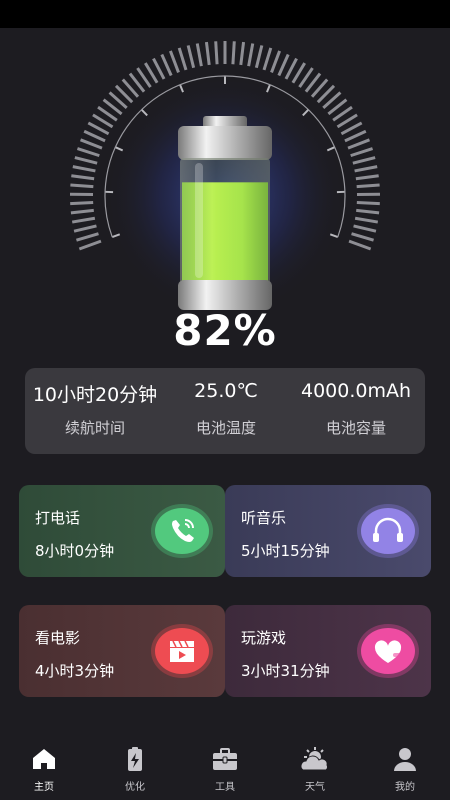  Describe the element at coordinates (405, 759) in the screenshot. I see `user-icon` at that location.